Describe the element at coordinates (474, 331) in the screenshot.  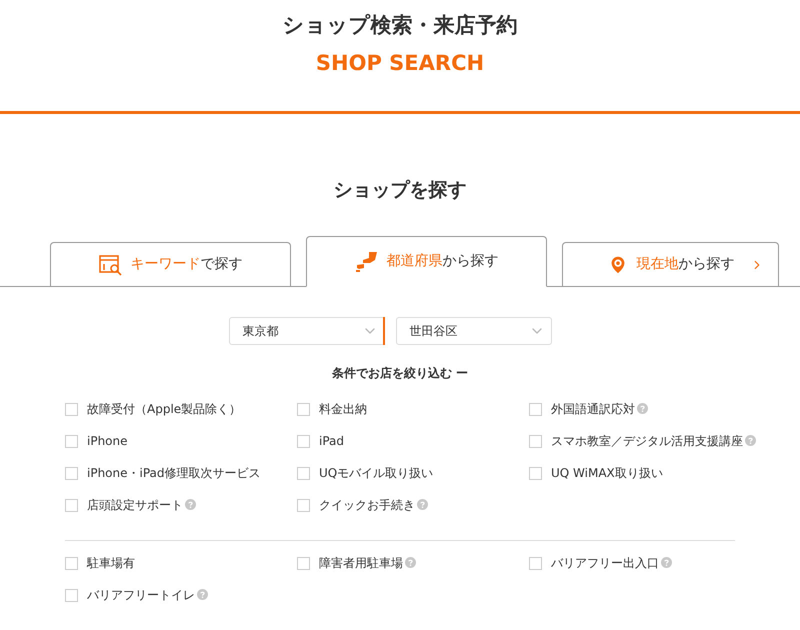
I see `area-select: 世田谷区` at that location.